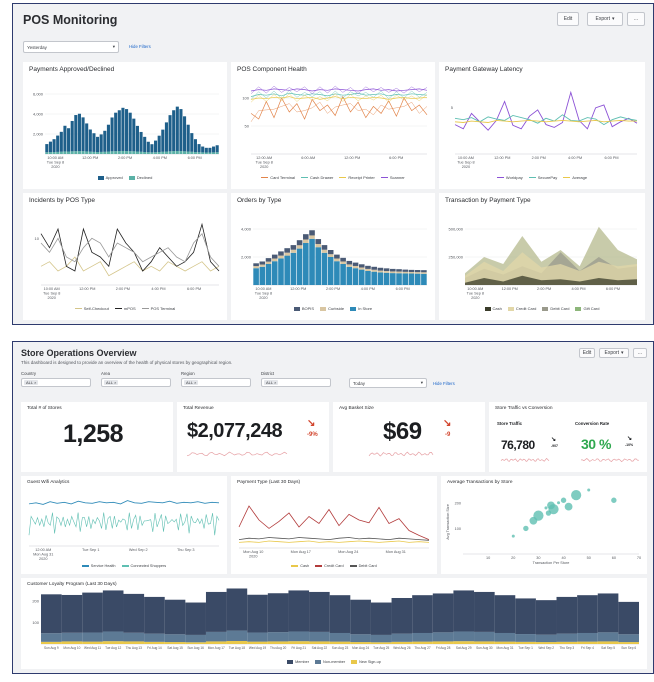  Describe the element at coordinates (305, 566) in the screenshot. I see `legend-label: Cash` at that location.